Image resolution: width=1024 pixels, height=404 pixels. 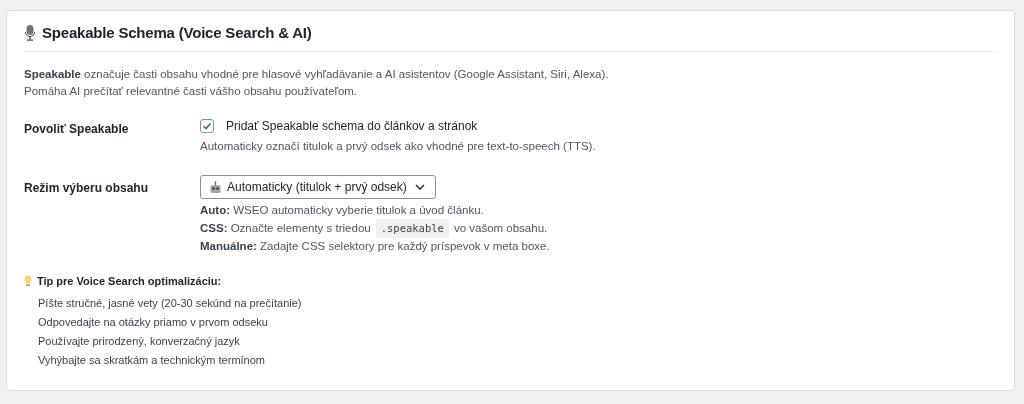 What do you see at coordinates (152, 360) in the screenshot?
I see `tip-item: Vyhýbajte sa skratkám a technickým termínom` at bounding box center [152, 360].